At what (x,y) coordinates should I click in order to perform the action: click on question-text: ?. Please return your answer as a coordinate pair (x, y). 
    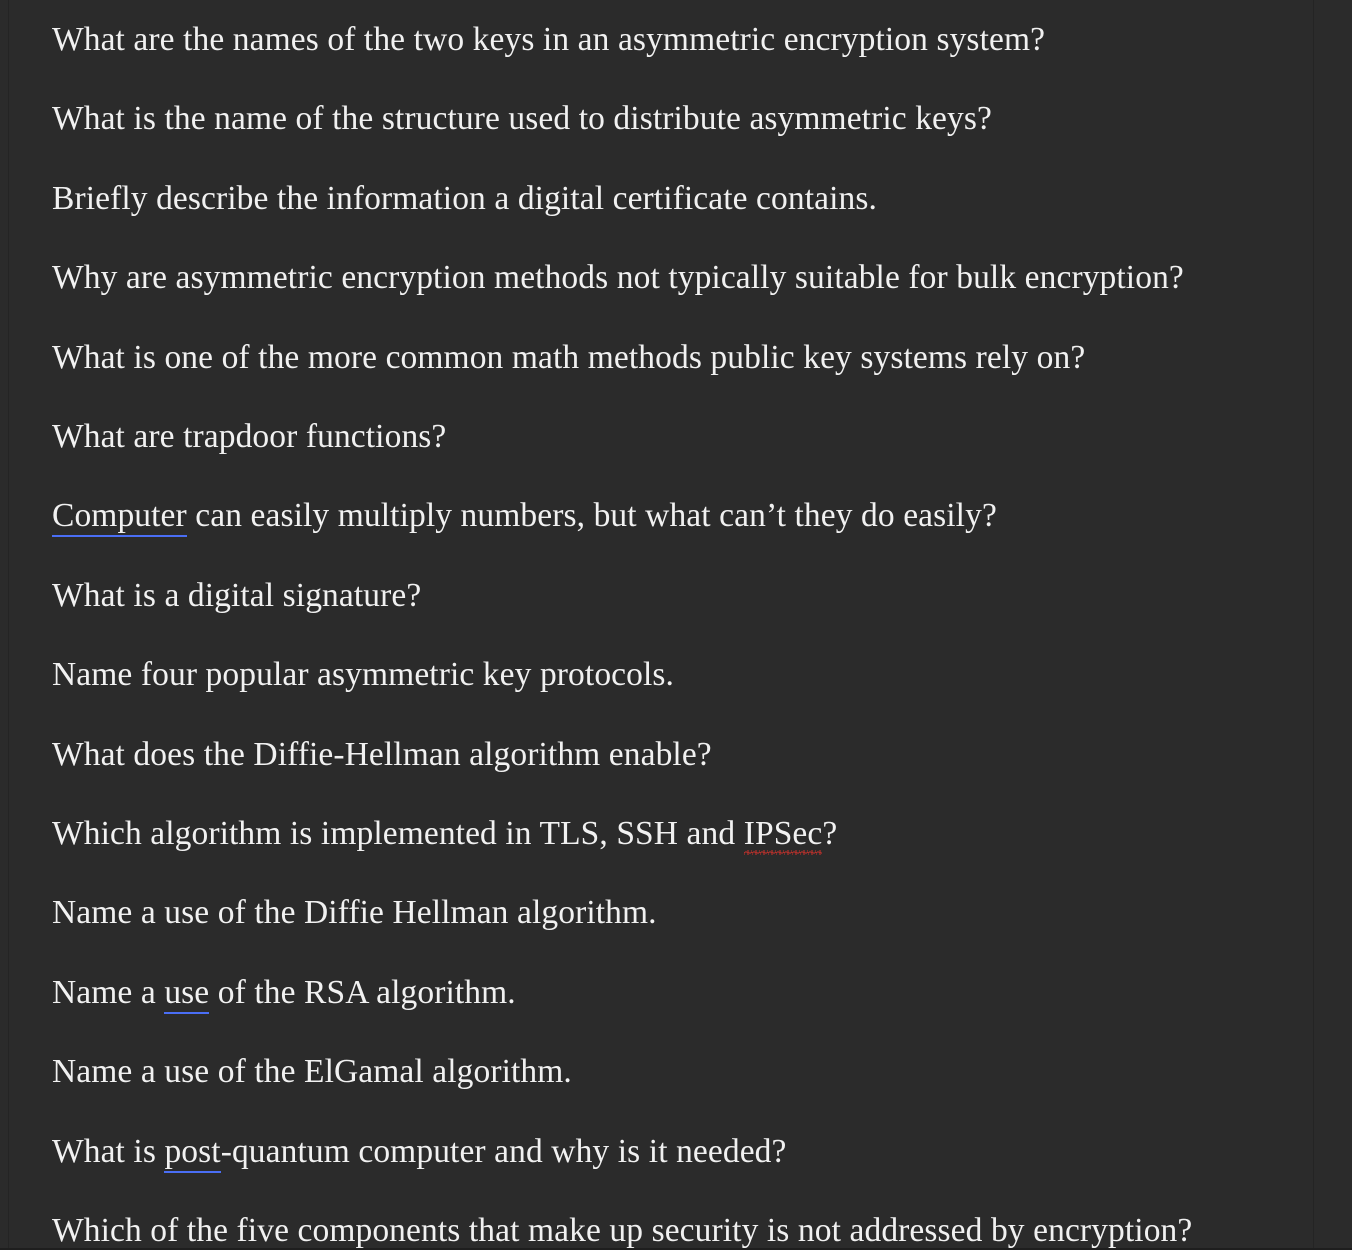
    Looking at the image, I should click on (830, 834).